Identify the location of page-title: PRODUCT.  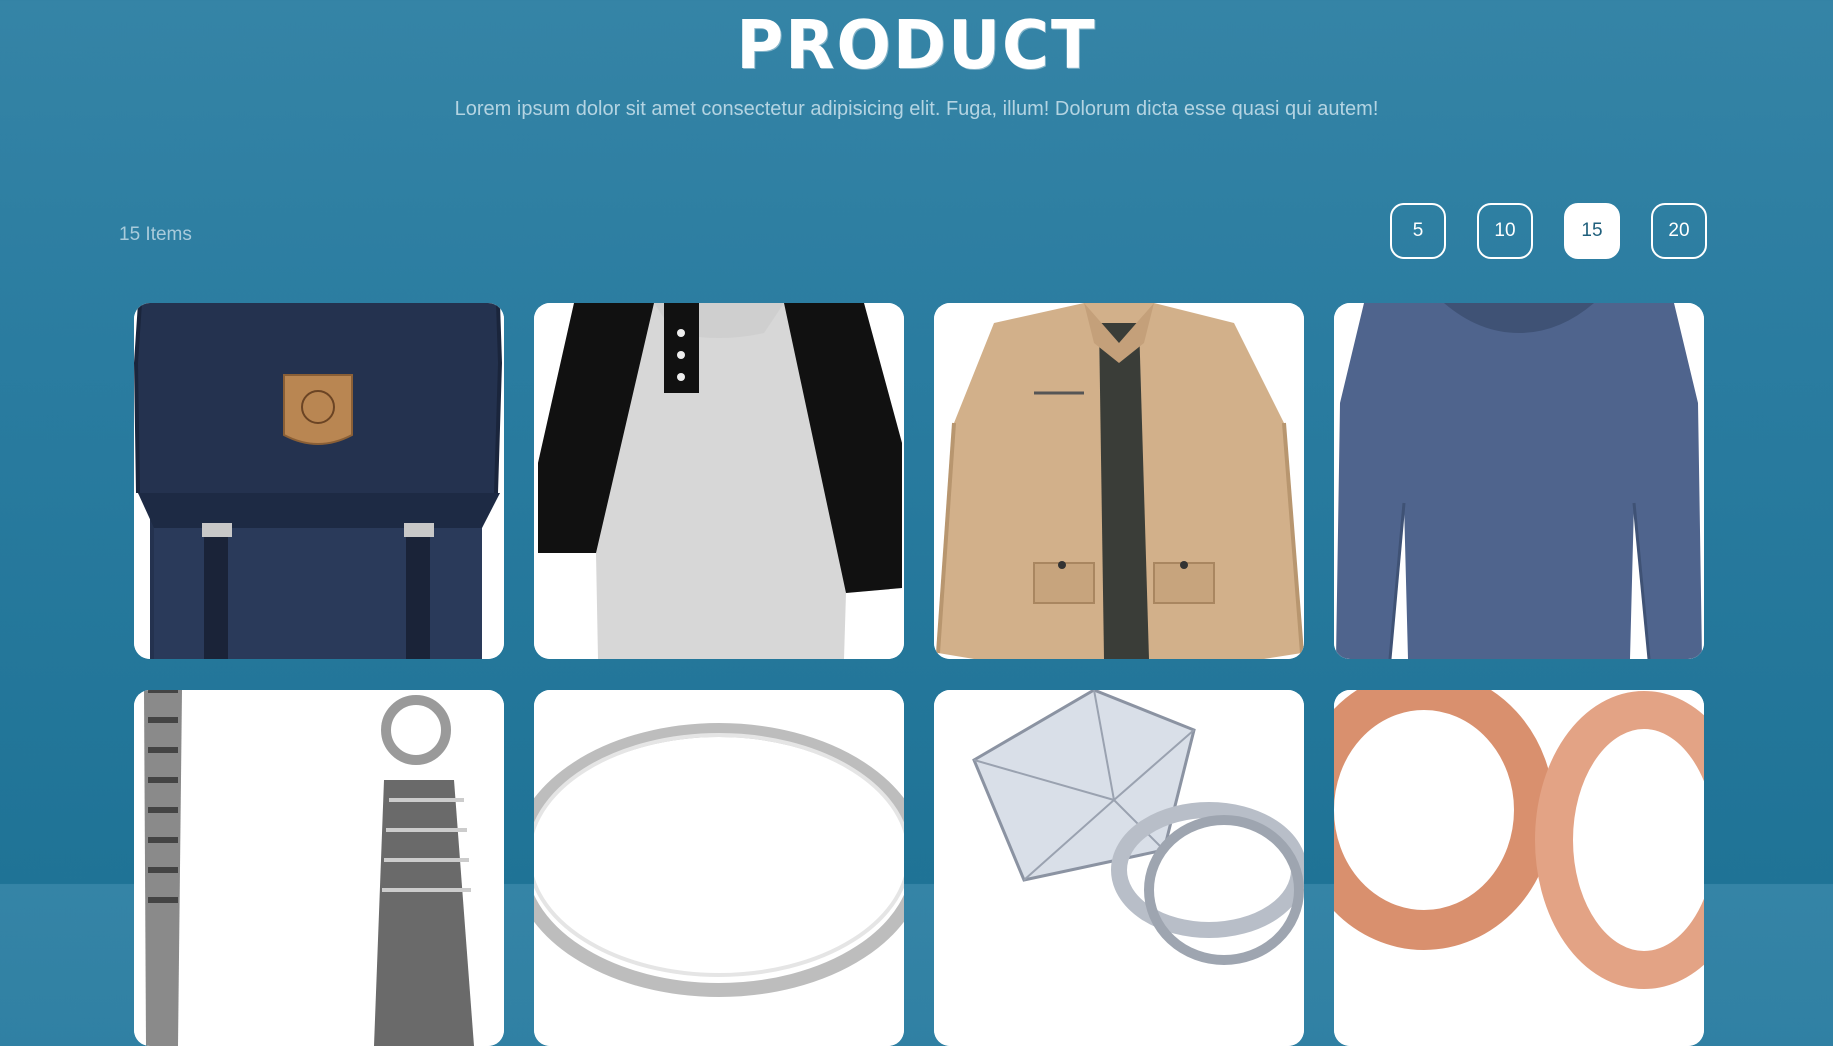
(916, 46).